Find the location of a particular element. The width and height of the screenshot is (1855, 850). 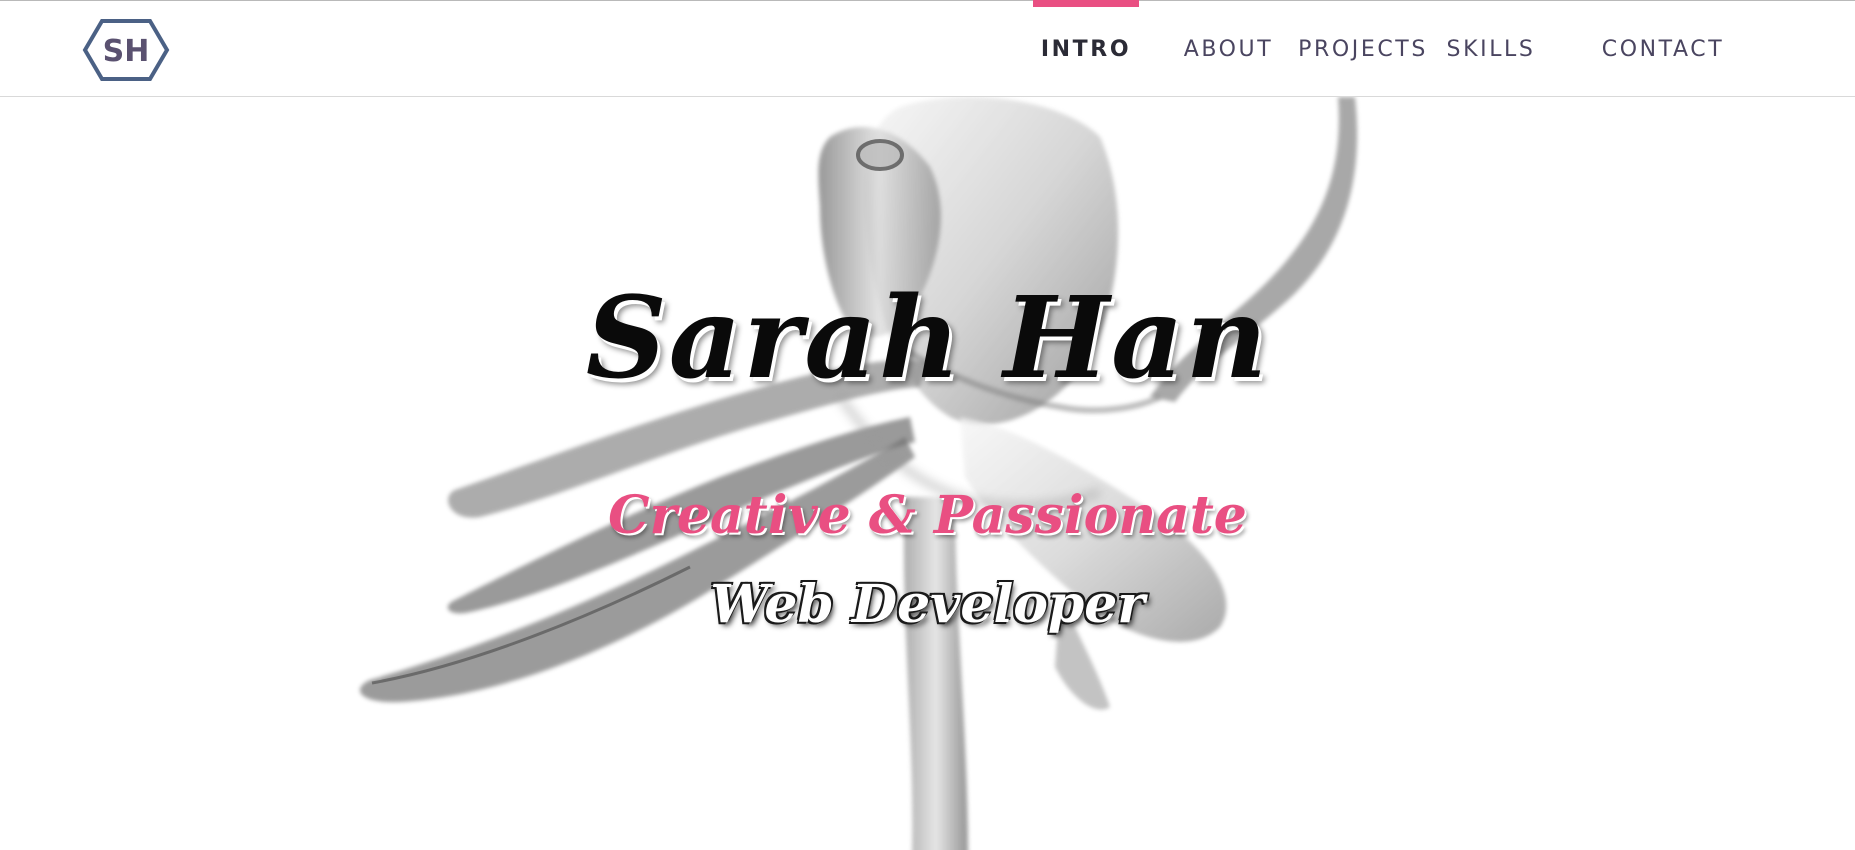

hero-role: Web Developer is located at coordinates (927, 604).